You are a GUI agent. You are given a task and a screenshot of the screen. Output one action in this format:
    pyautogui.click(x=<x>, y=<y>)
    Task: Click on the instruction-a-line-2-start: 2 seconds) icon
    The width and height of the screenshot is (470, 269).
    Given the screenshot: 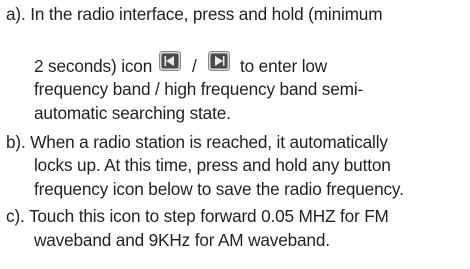 What is the action you would take?
    pyautogui.click(x=93, y=66)
    